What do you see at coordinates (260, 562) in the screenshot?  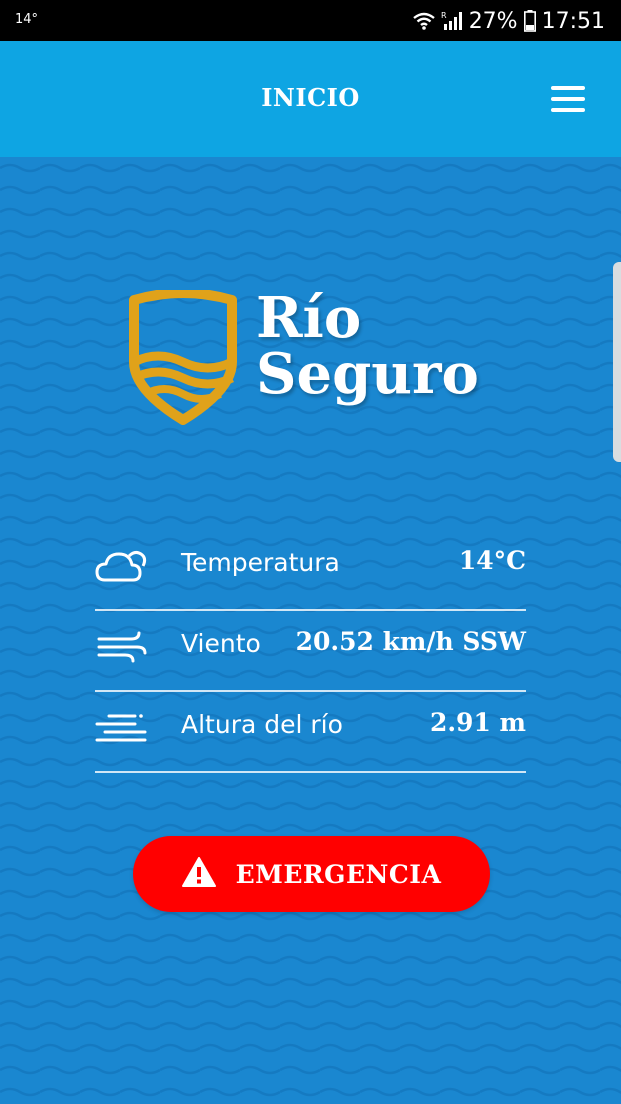 I see `metric-label: Temperatura` at bounding box center [260, 562].